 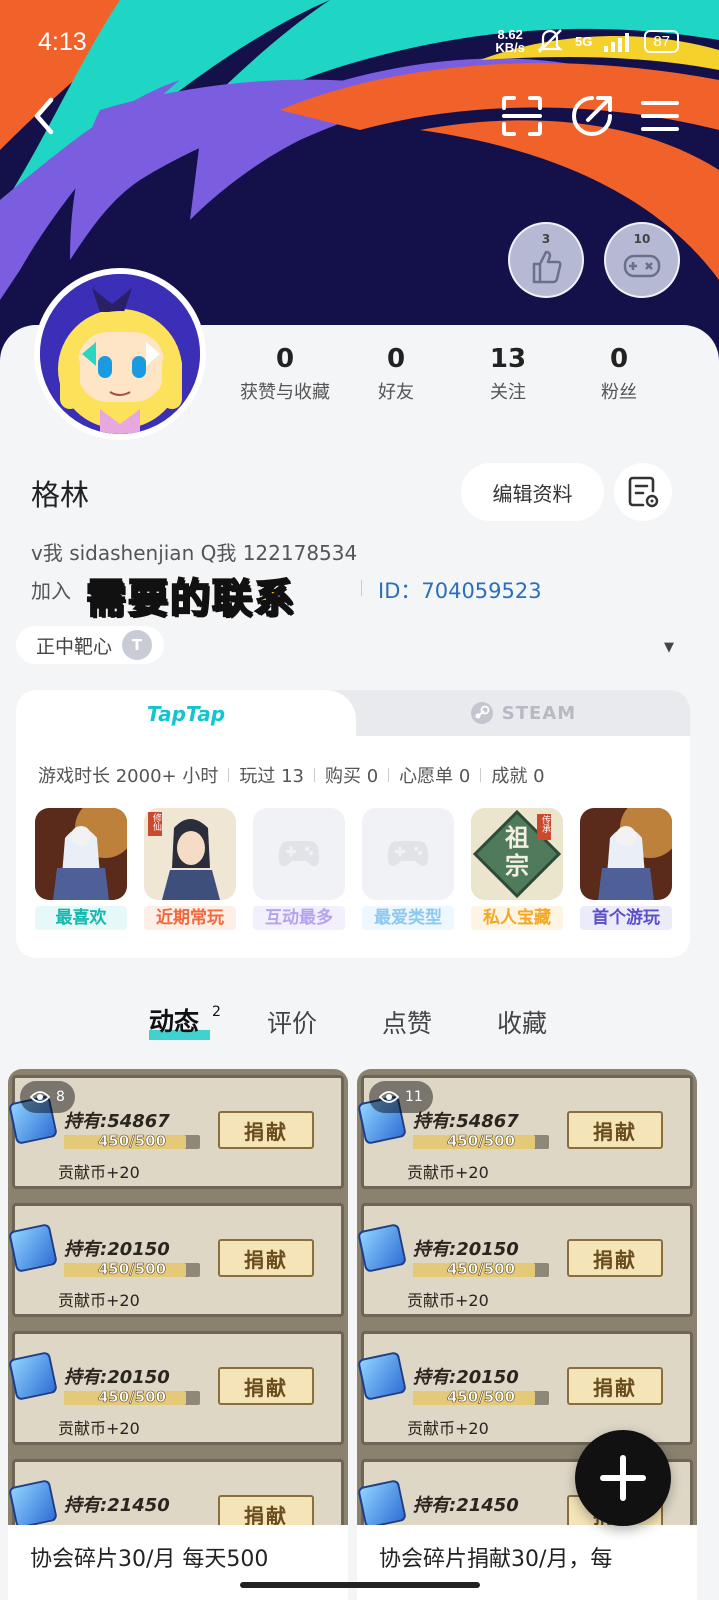 I want to click on stat-friends: 0 好友, so click(x=396, y=374).